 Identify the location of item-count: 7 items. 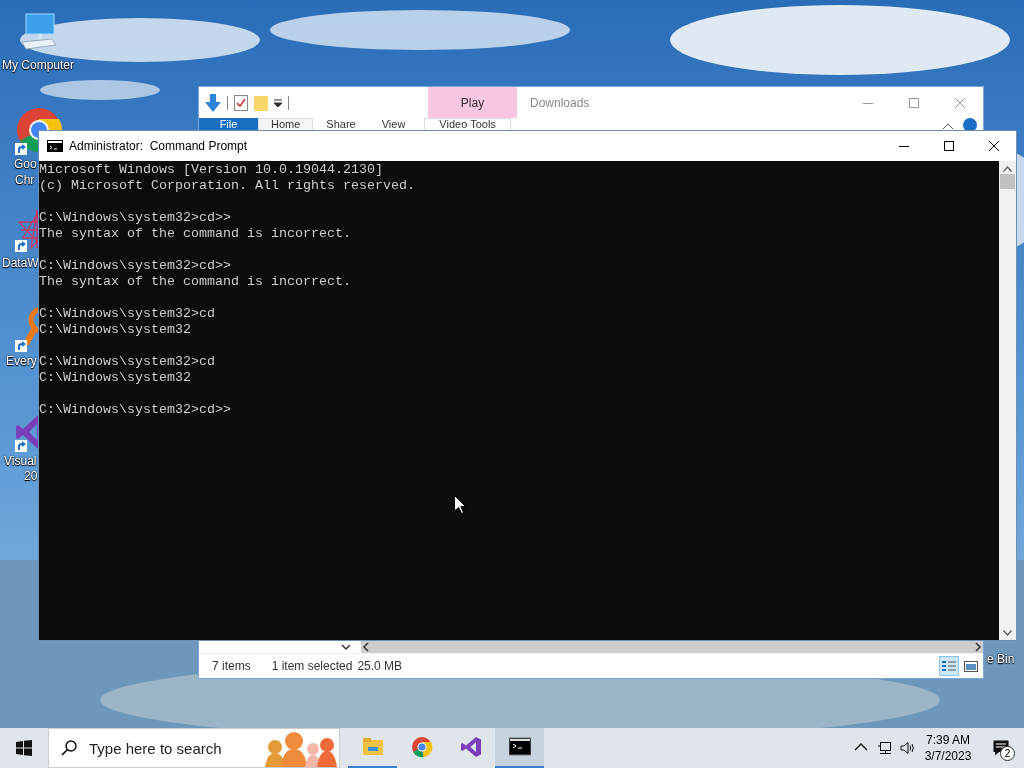
(231, 666).